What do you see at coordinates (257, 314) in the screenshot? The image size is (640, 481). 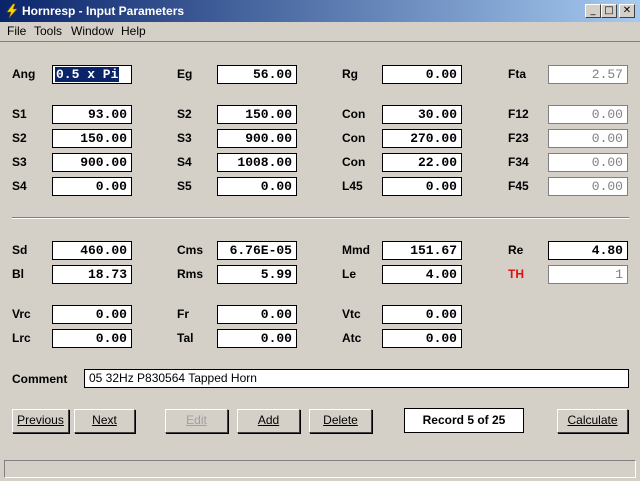 I see `fr-input: 0.00` at bounding box center [257, 314].